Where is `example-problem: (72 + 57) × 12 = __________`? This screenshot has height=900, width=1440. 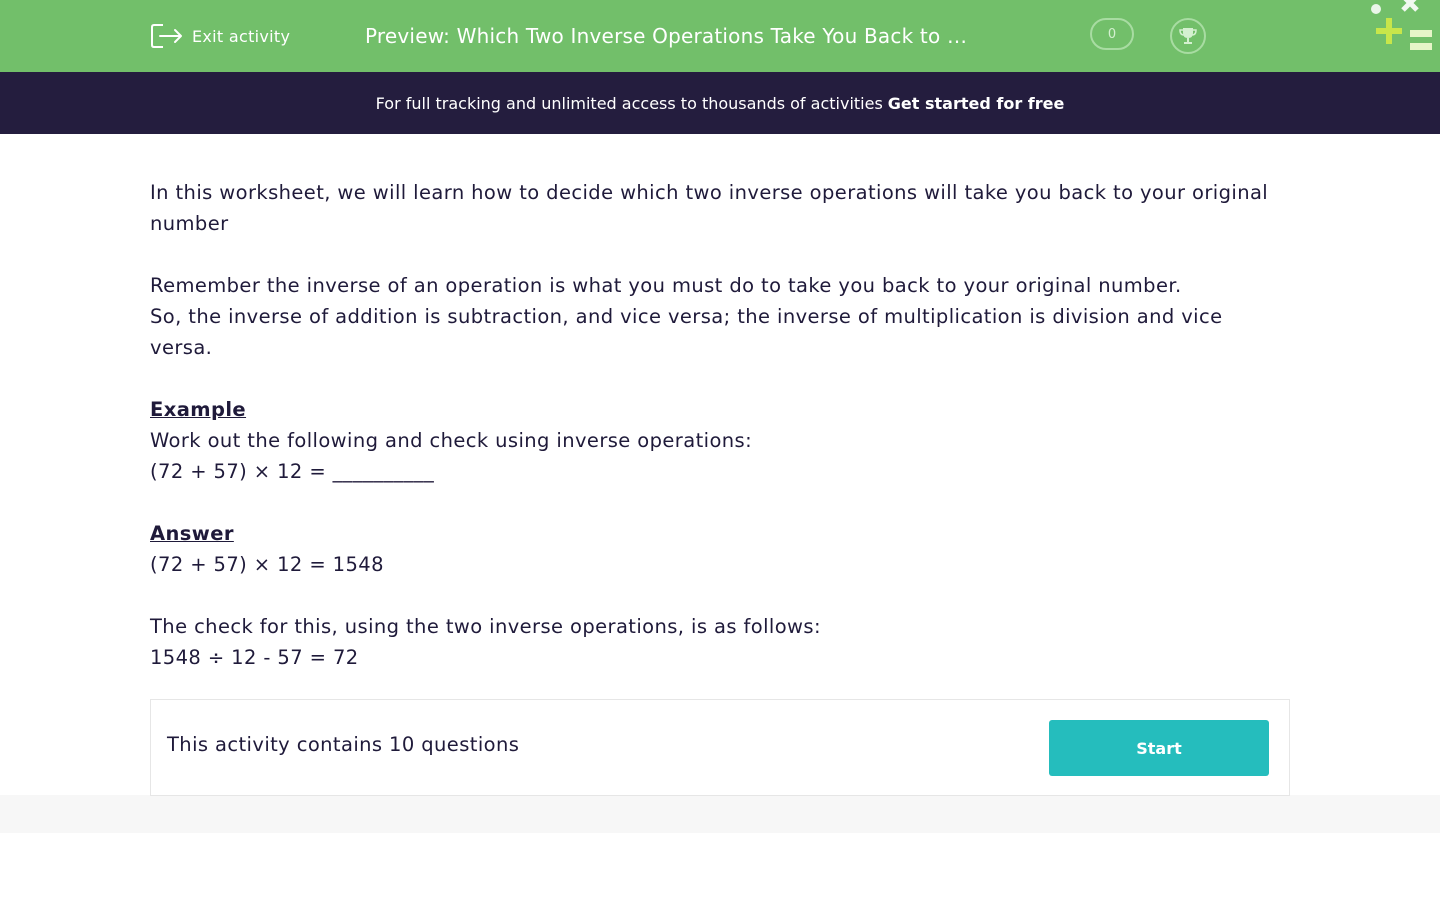
example-problem: (72 + 57) × 12 = __________ is located at coordinates (292, 471).